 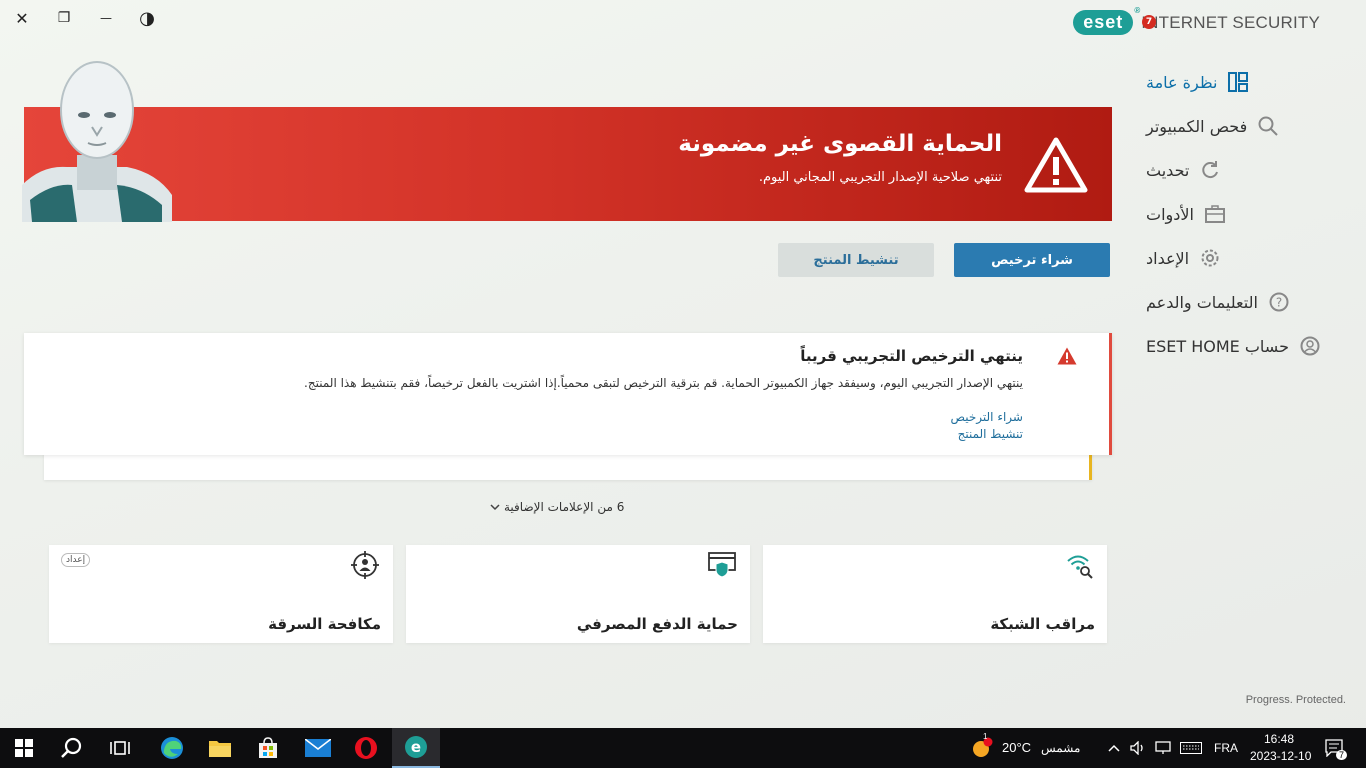 I want to click on sidebar-item-label: التعليمات والدعم, so click(x=1202, y=302).